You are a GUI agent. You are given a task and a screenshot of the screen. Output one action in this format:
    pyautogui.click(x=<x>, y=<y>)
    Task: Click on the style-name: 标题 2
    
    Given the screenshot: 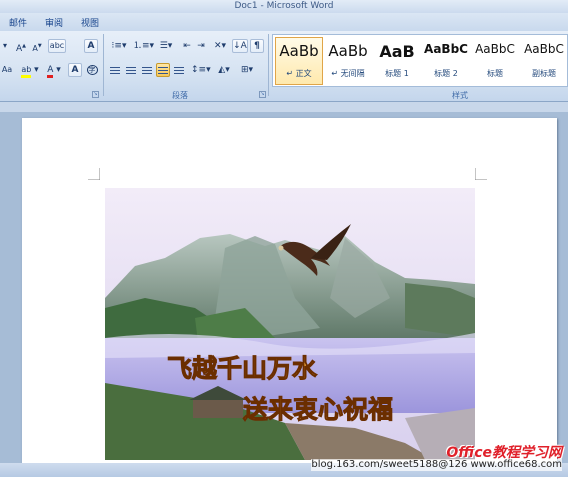 What is the action you would take?
    pyautogui.click(x=446, y=73)
    